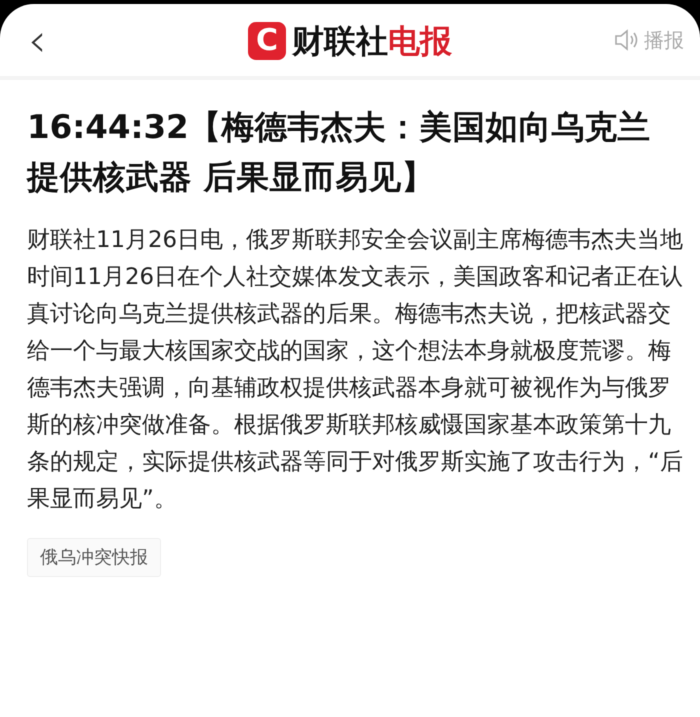 This screenshot has width=700, height=717. What do you see at coordinates (37, 40) in the screenshot?
I see `back-button: ‹` at bounding box center [37, 40].